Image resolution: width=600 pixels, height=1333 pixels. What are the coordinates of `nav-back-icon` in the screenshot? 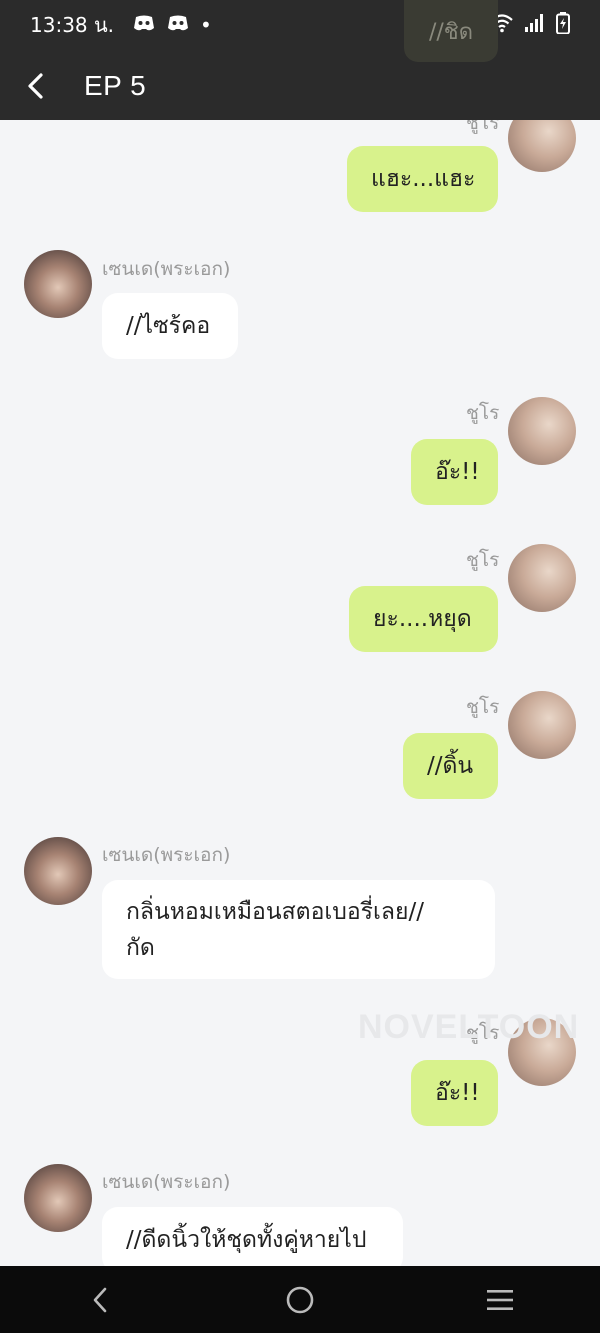 It's located at (100, 1299).